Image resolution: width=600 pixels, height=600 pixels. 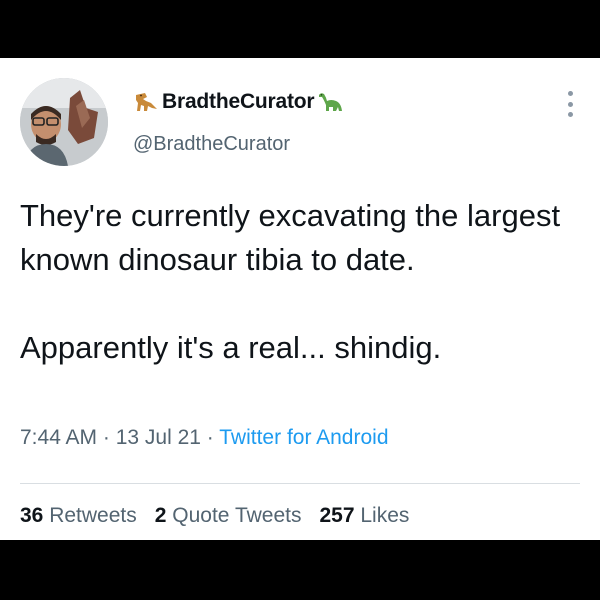 I want to click on author-handle: @BradtheCurator, so click(x=211, y=144).